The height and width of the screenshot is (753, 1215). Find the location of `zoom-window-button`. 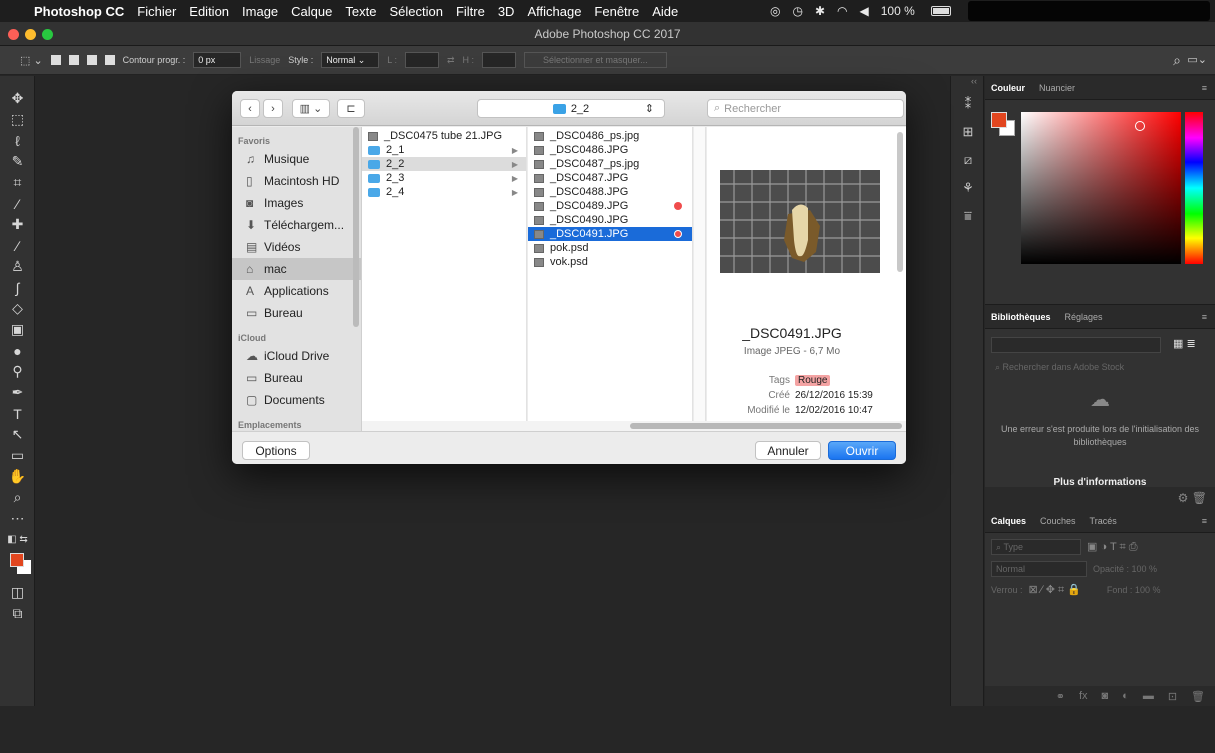

zoom-window-button is located at coordinates (47, 34).